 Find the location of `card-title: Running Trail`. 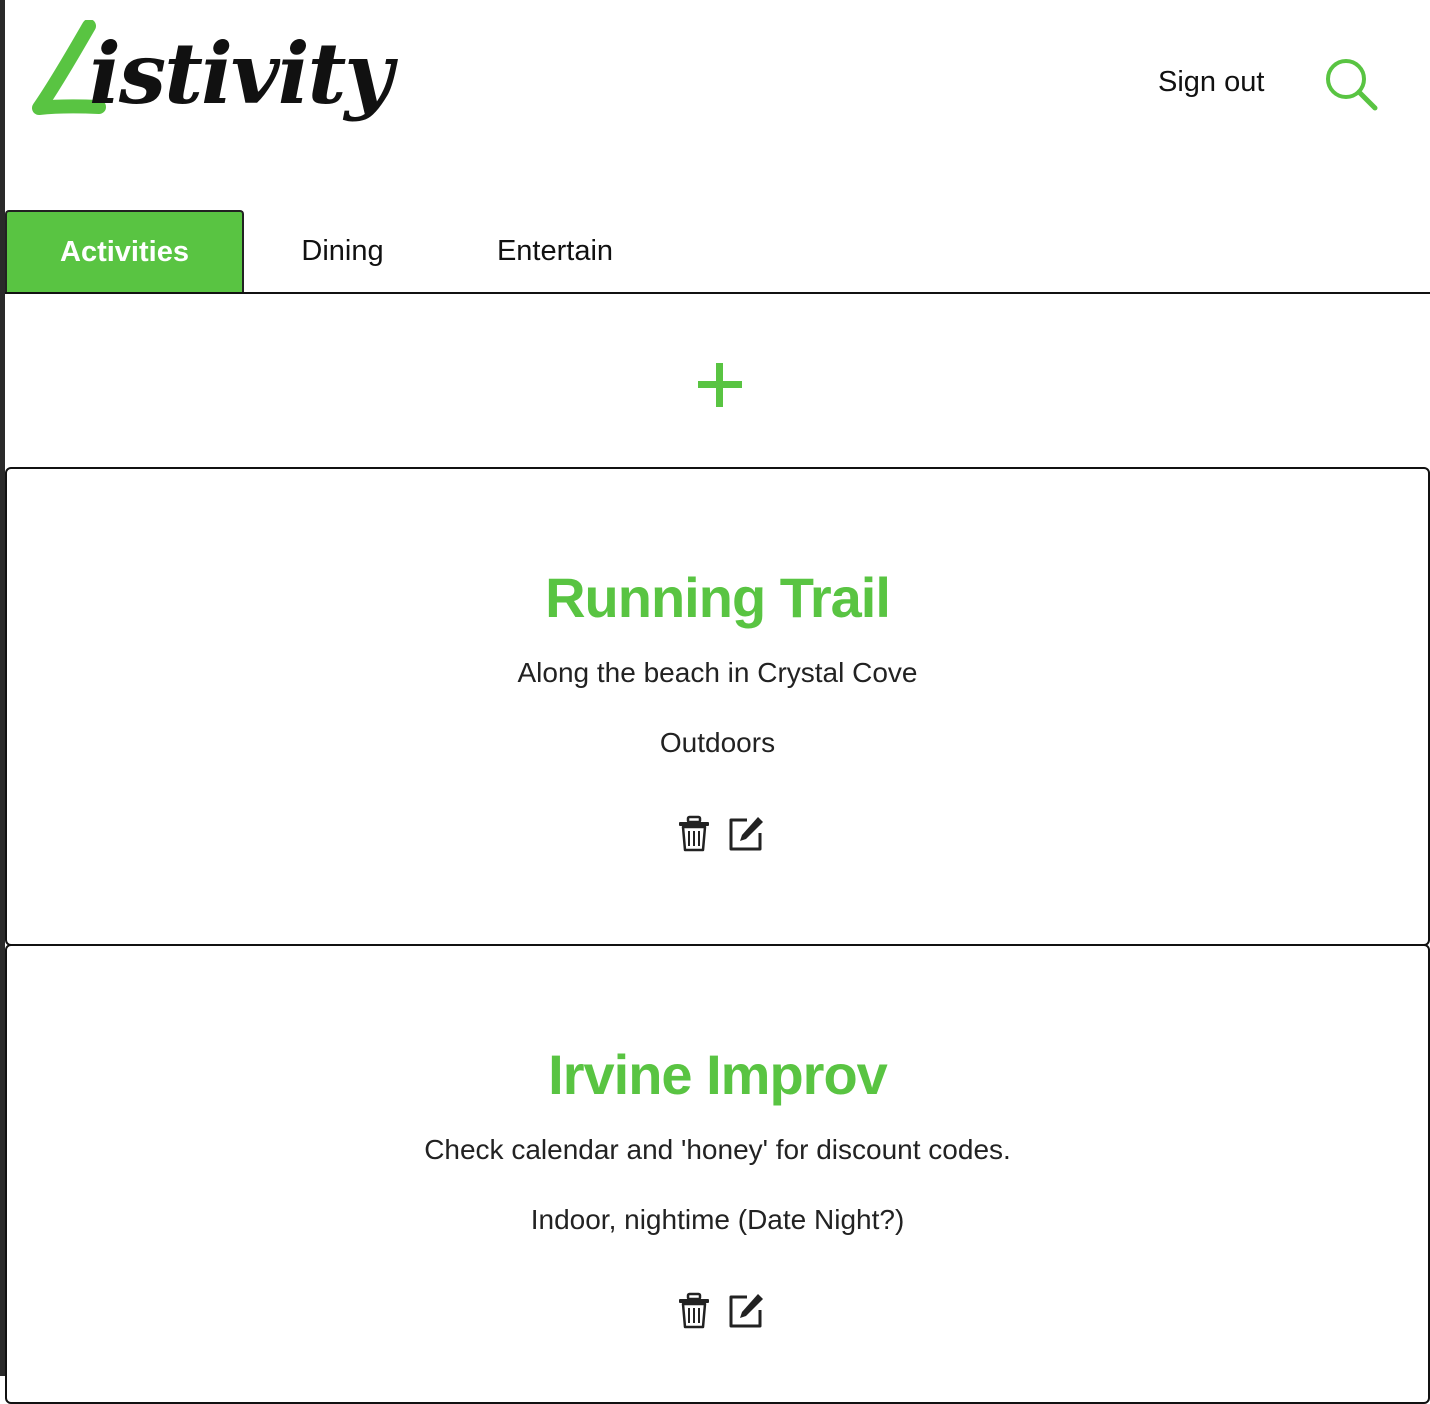

card-title: Running Trail is located at coordinates (718, 597).